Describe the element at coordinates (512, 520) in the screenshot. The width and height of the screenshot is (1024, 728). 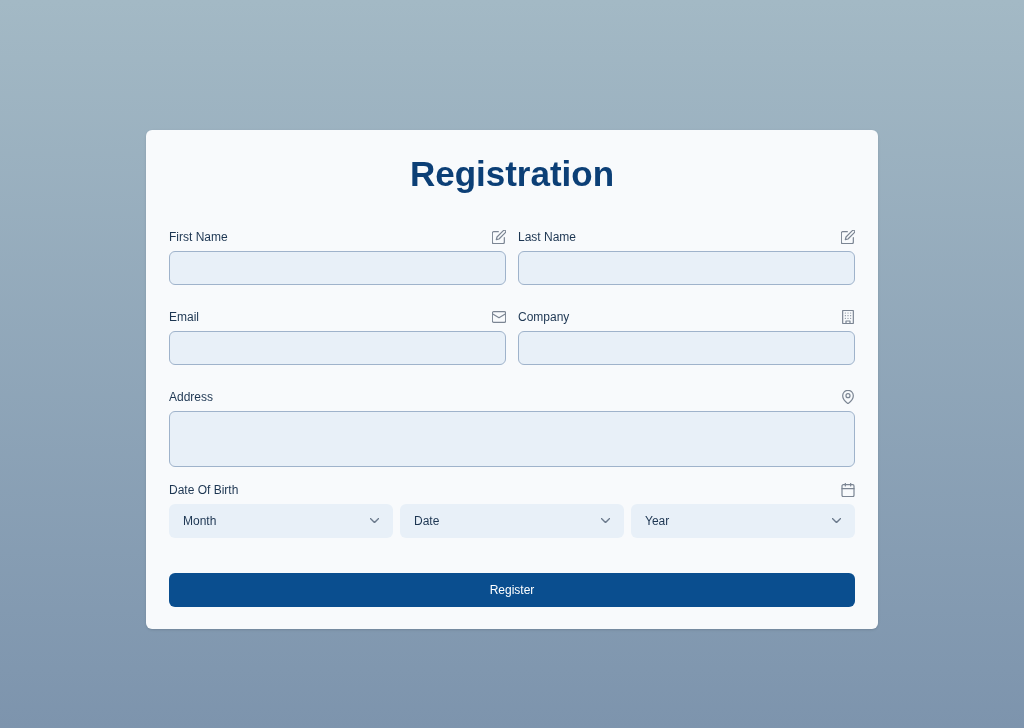
I see `dropdown: Date` at that location.